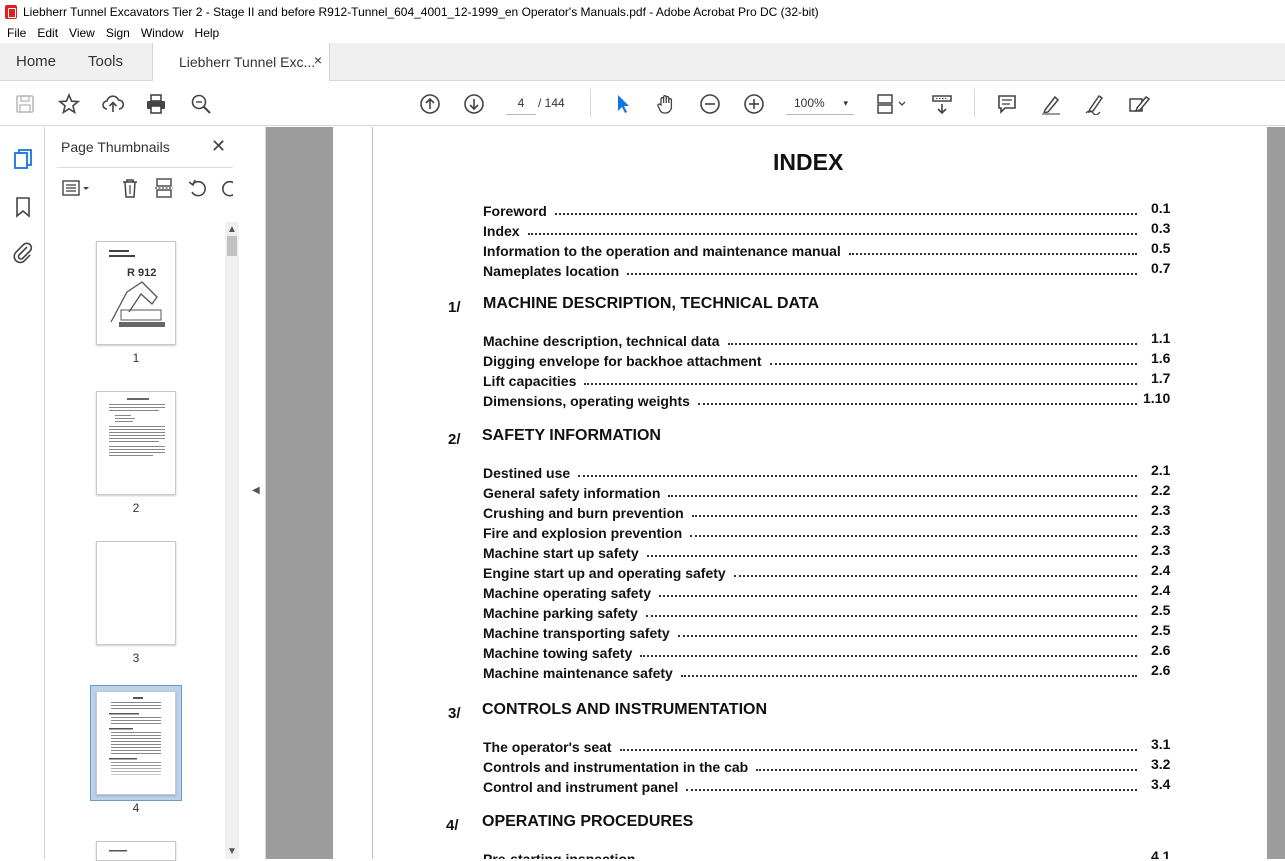 Image resolution: width=1285 pixels, height=861 pixels. Describe the element at coordinates (318, 60) in the screenshot. I see `close-tab-icon: ×` at that location.